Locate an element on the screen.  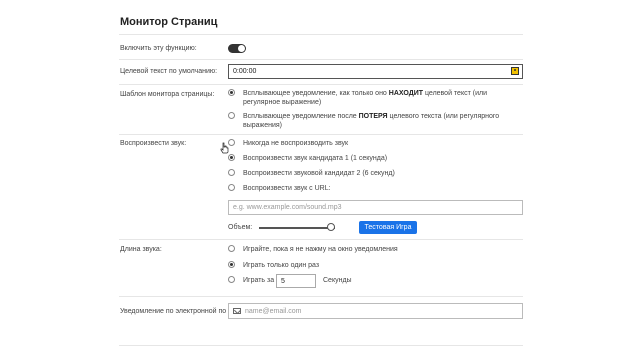
sound-option-url: Воспроизвести звук с URL: is located at coordinates (279, 188).